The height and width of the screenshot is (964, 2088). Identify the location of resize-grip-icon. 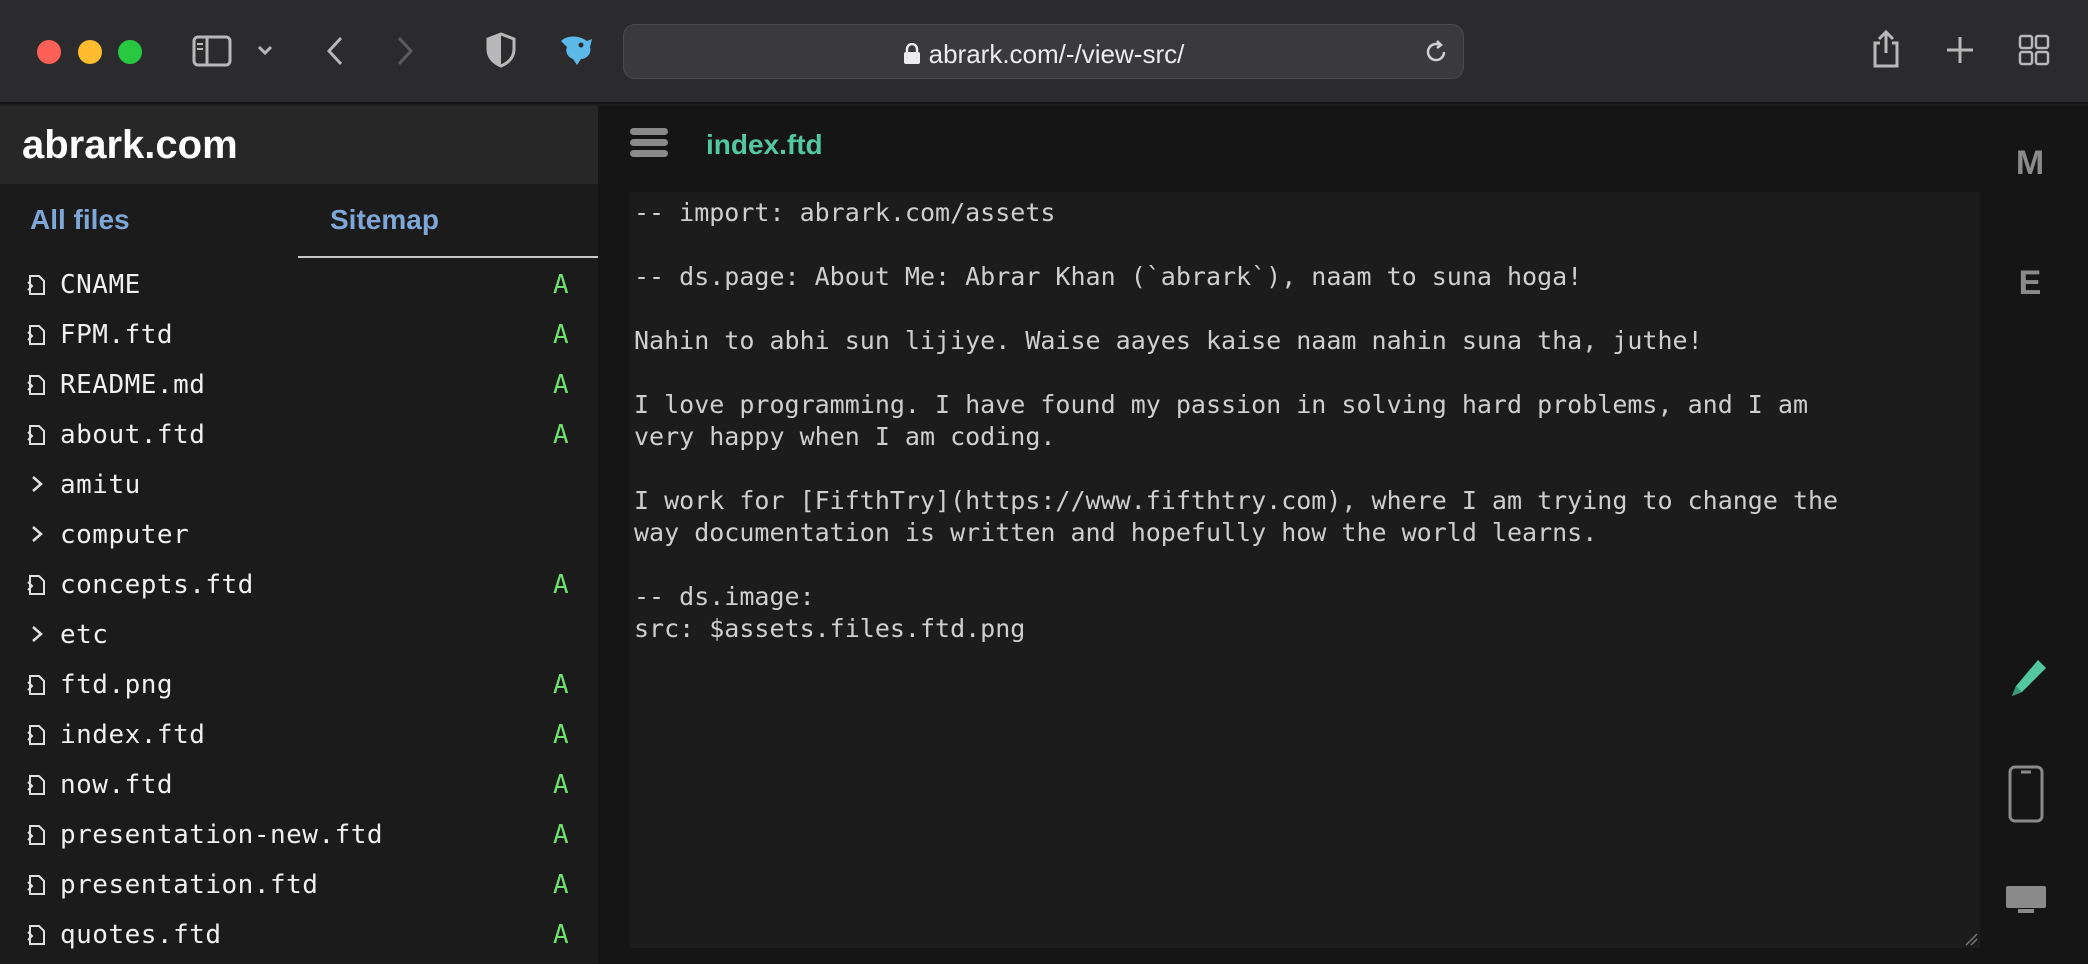
(1971, 939).